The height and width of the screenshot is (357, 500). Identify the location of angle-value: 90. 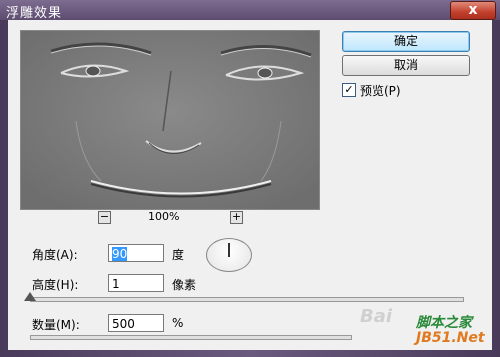
(120, 254).